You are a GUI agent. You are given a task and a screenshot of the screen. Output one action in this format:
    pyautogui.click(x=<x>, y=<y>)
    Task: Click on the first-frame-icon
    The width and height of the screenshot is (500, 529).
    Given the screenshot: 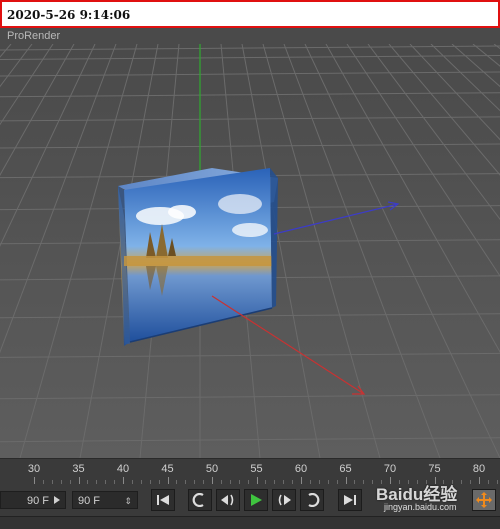 What is the action you would take?
    pyautogui.click(x=163, y=500)
    